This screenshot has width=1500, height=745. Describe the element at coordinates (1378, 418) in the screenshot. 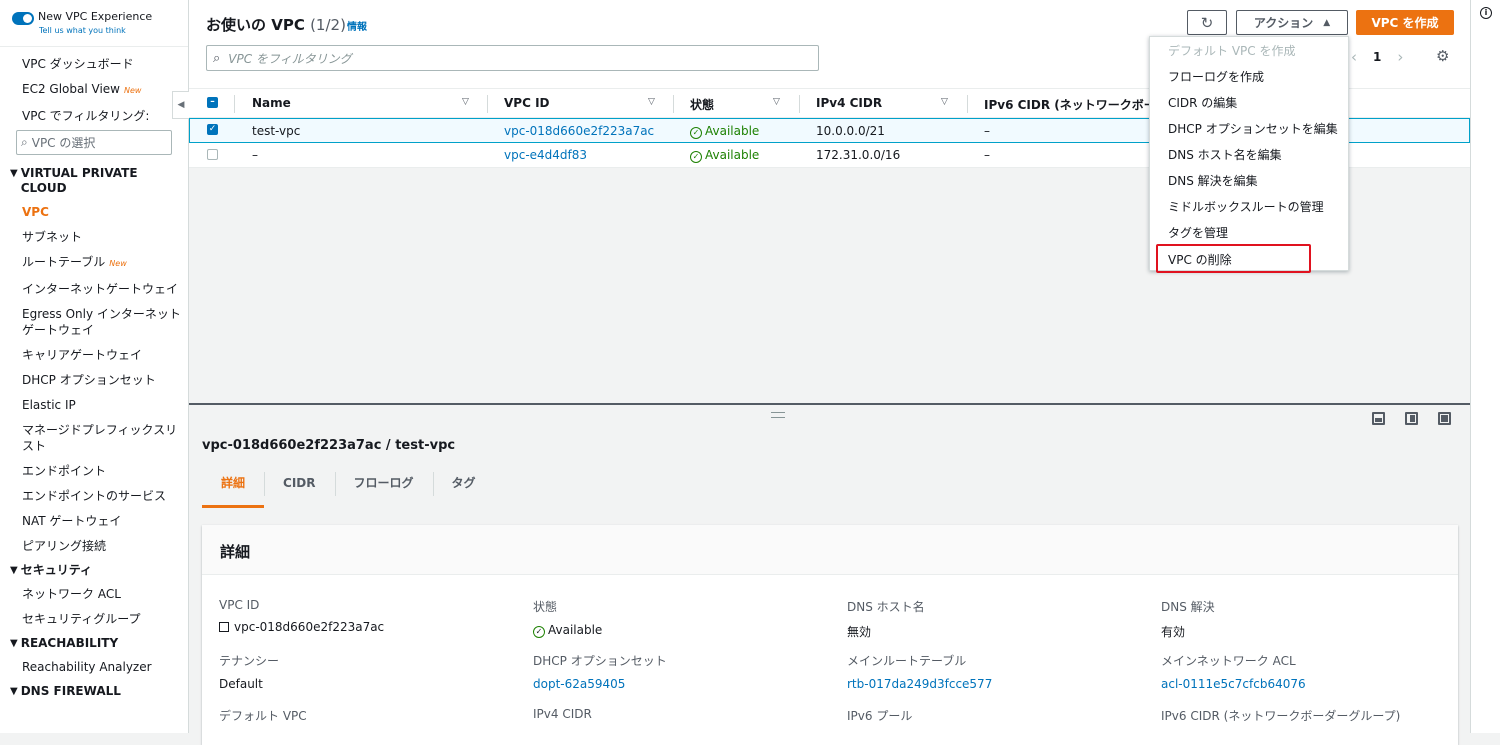

I see `bottom-panel-icon` at that location.